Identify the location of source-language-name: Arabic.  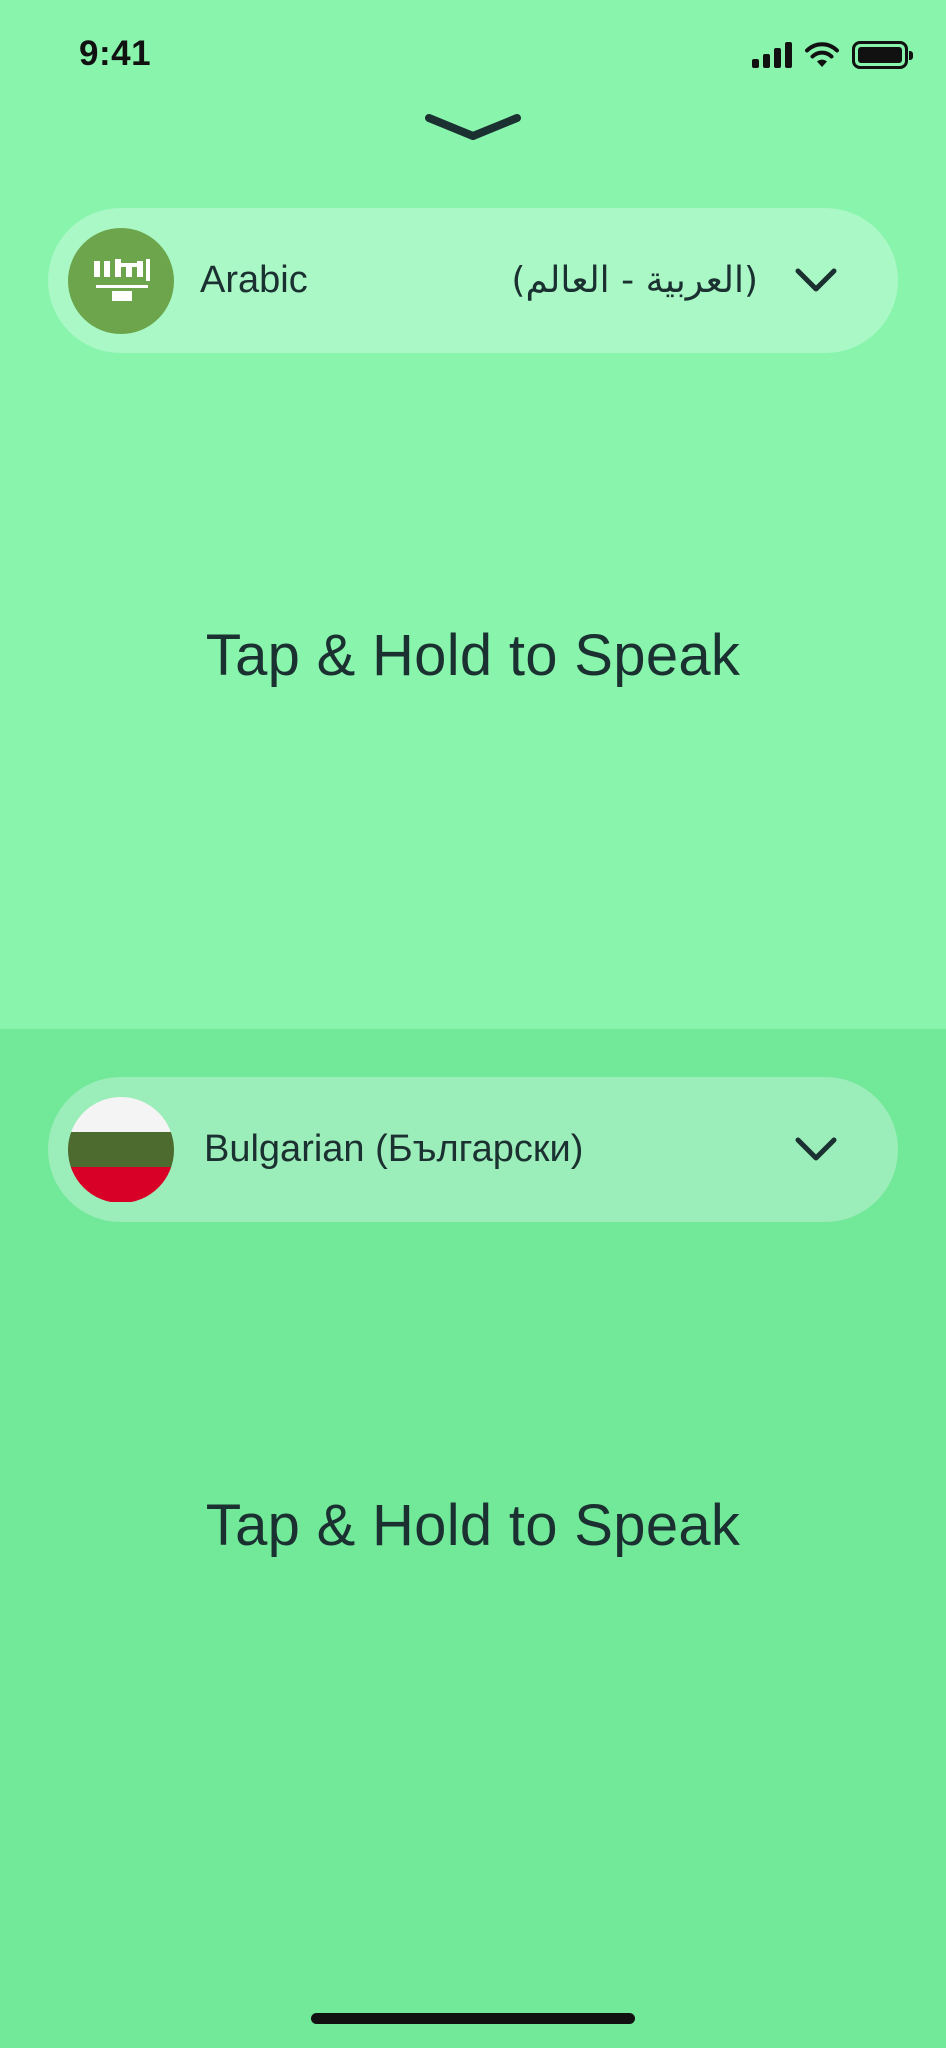
(254, 280).